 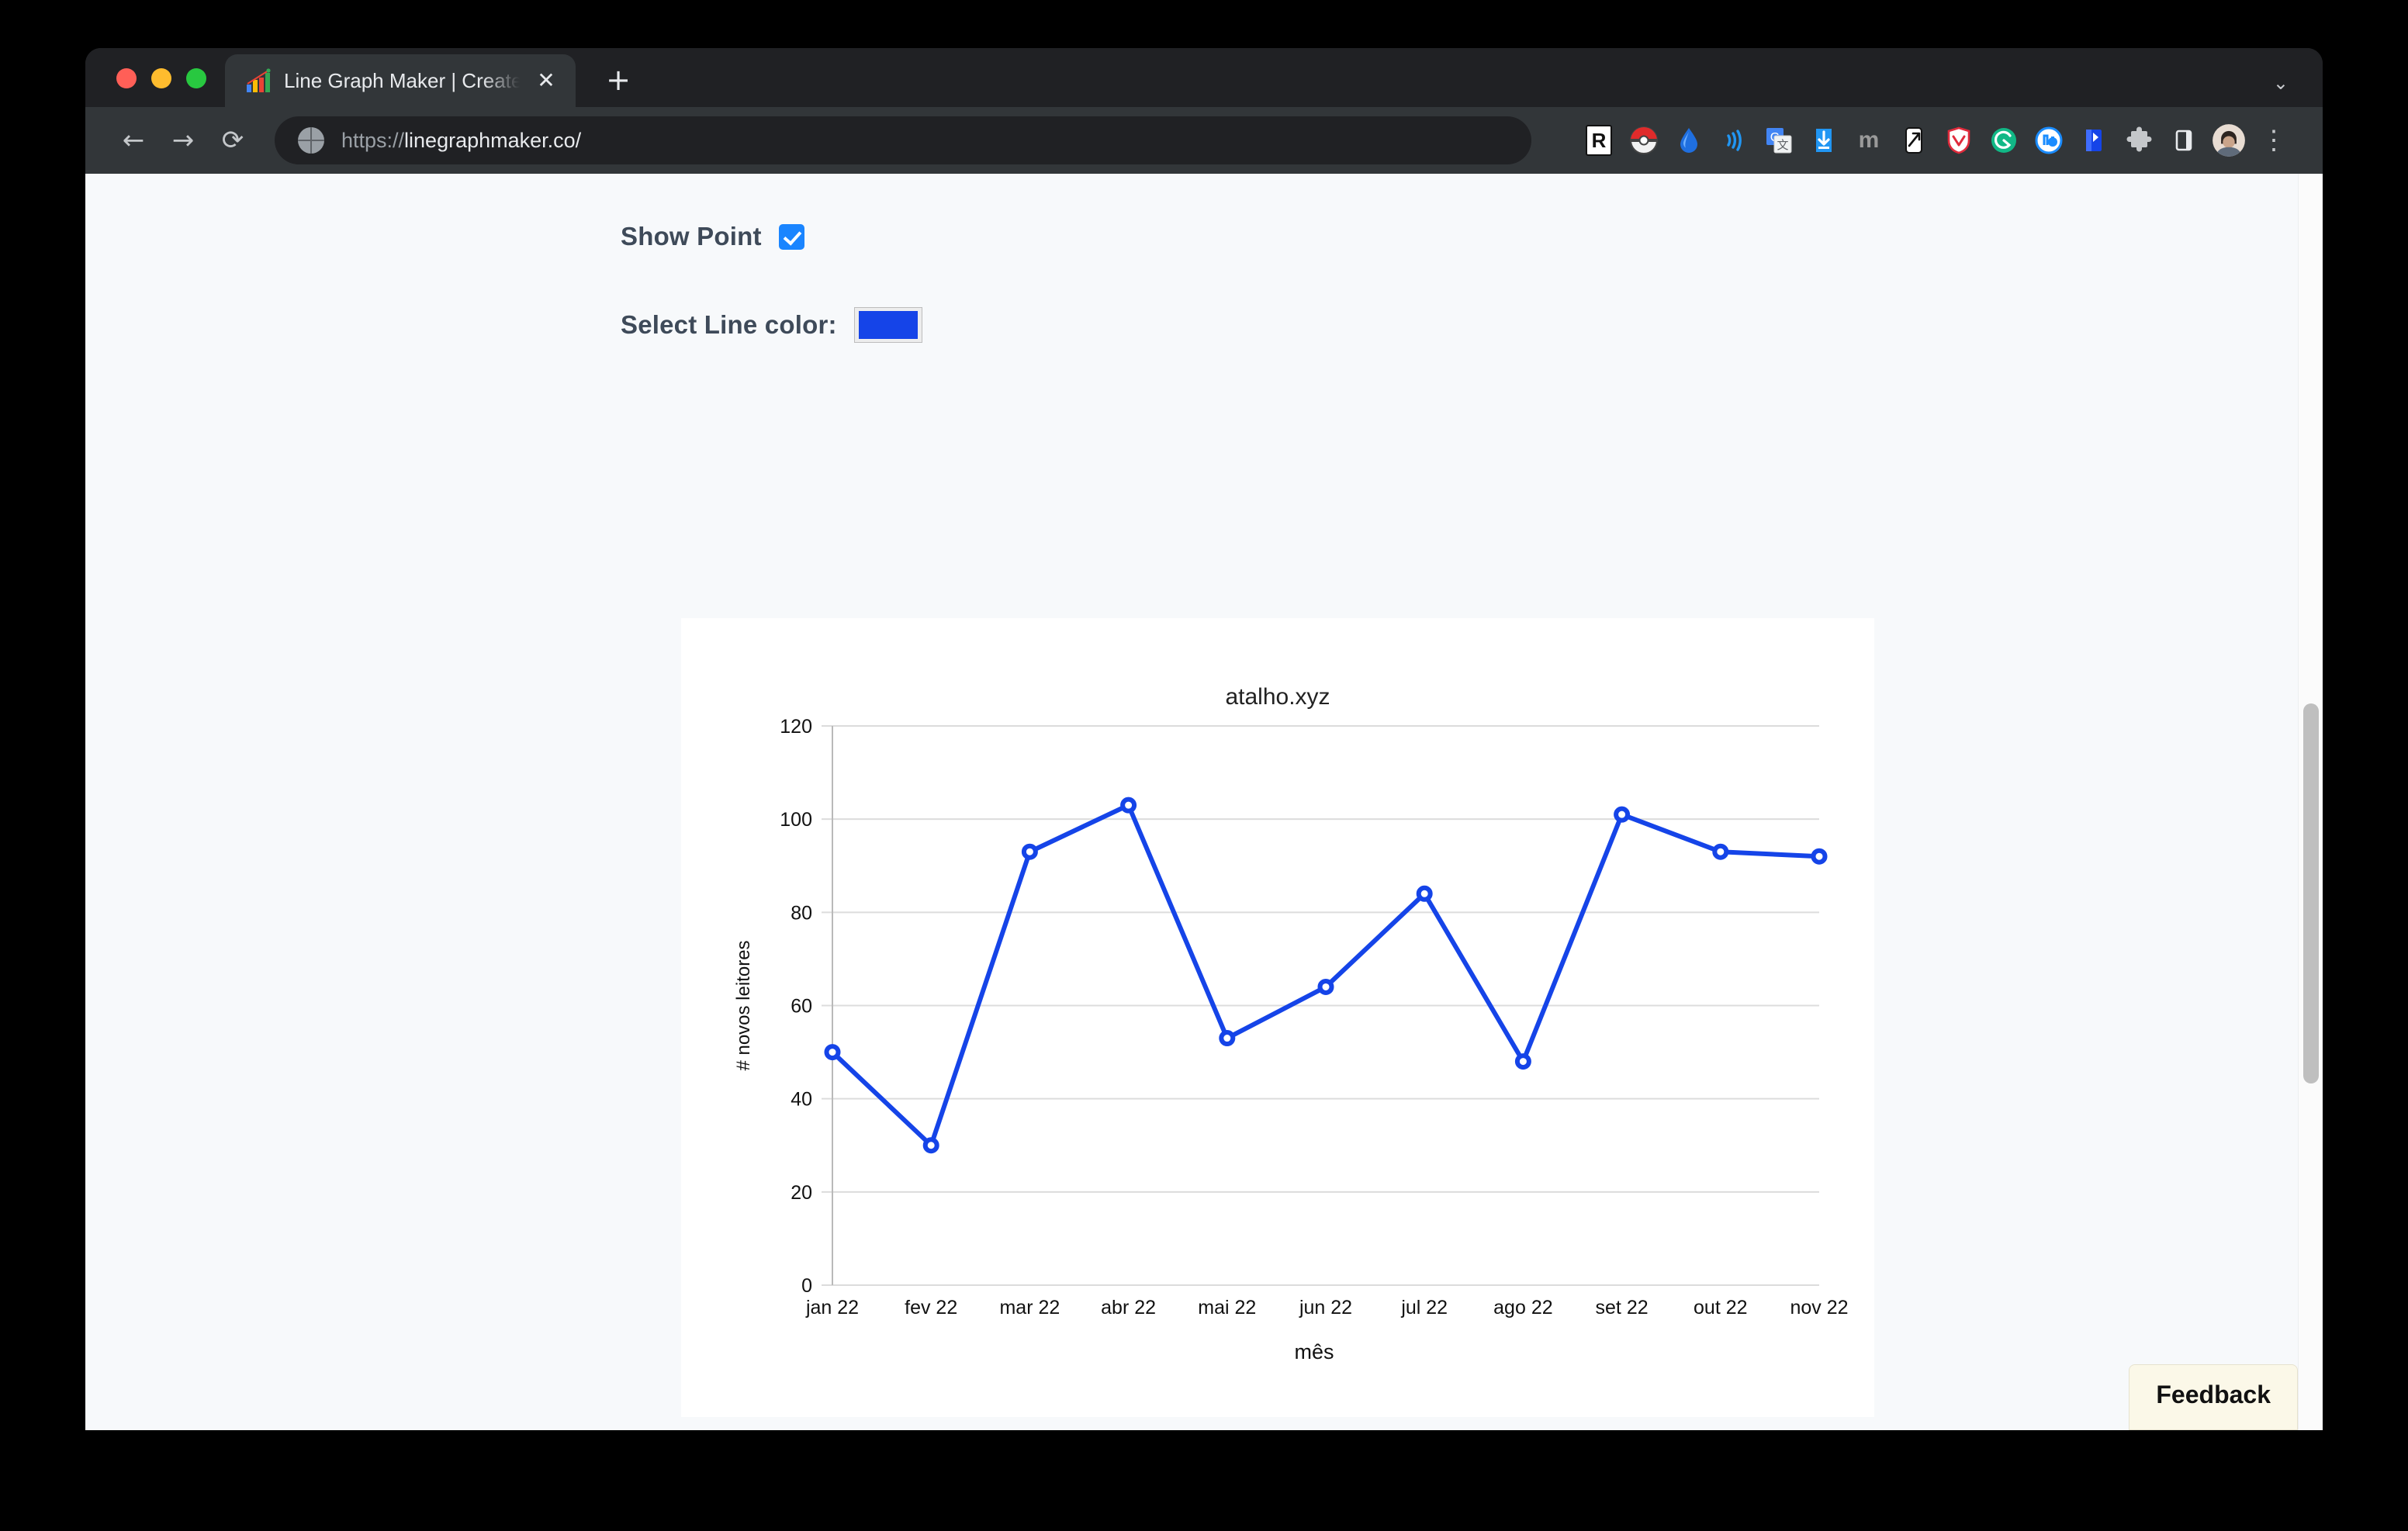 I want to click on x-tick-label: jun 22, so click(x=1325, y=1307).